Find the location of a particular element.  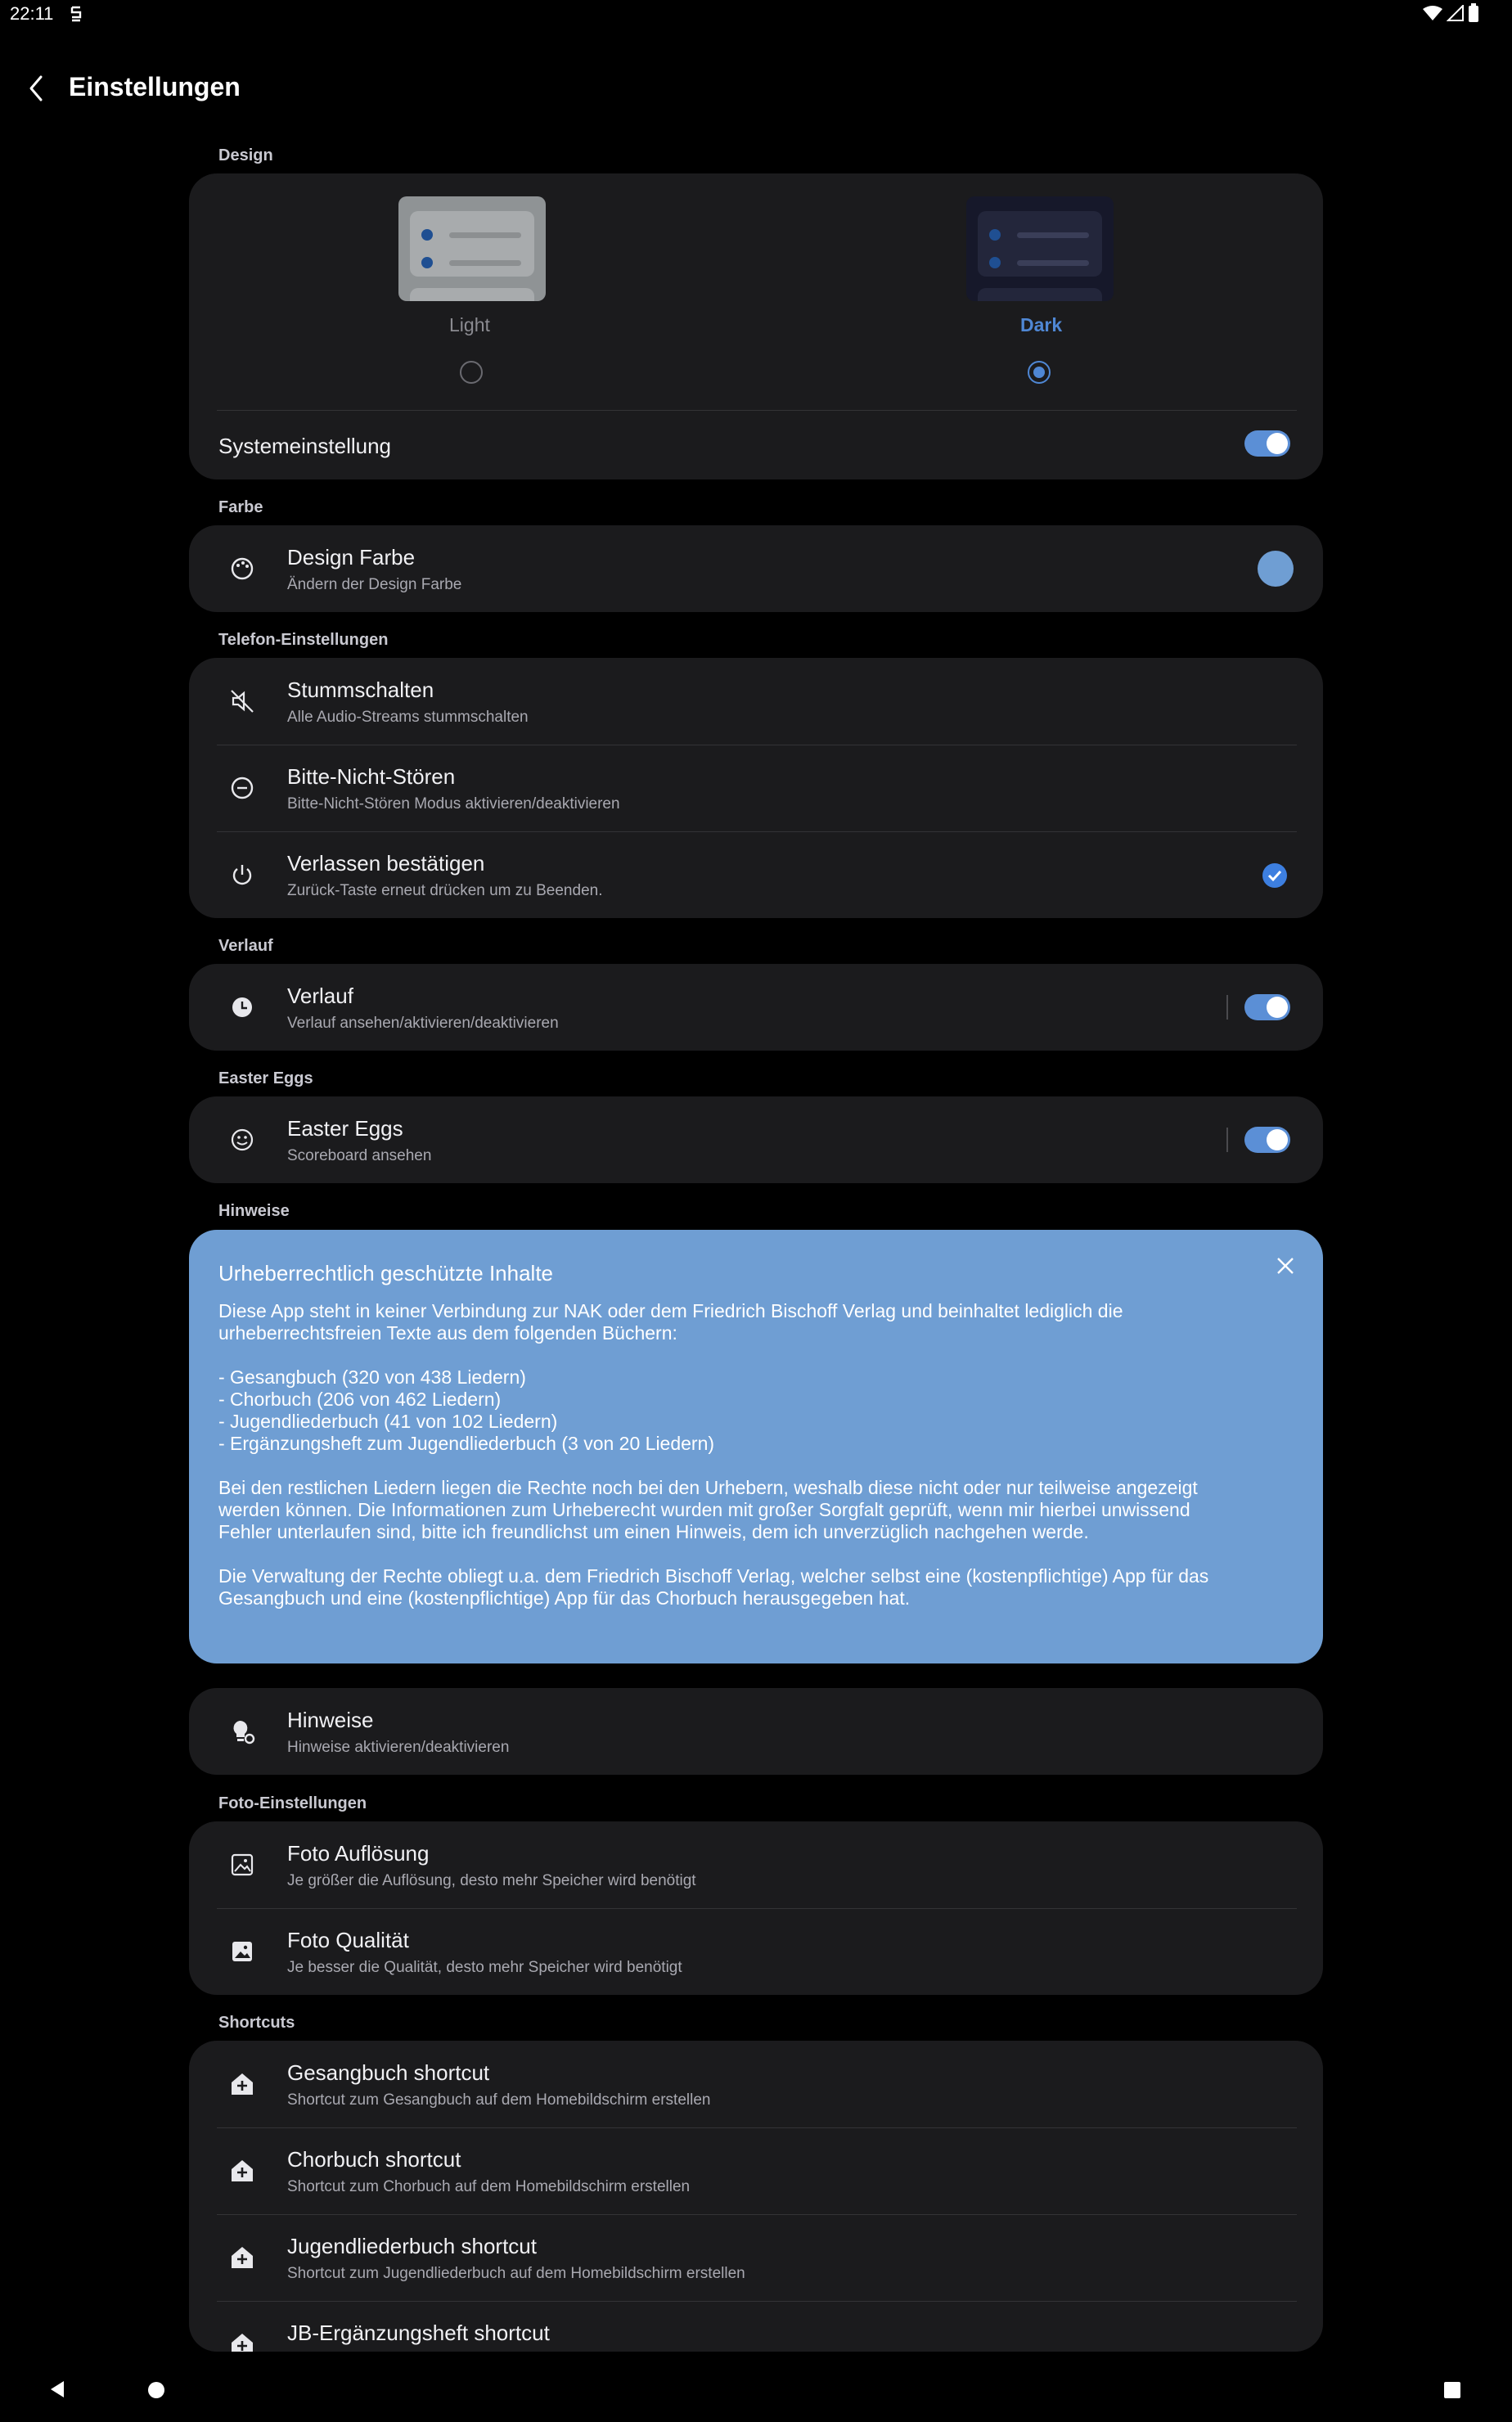

light-theme-preview is located at coordinates (472, 248).